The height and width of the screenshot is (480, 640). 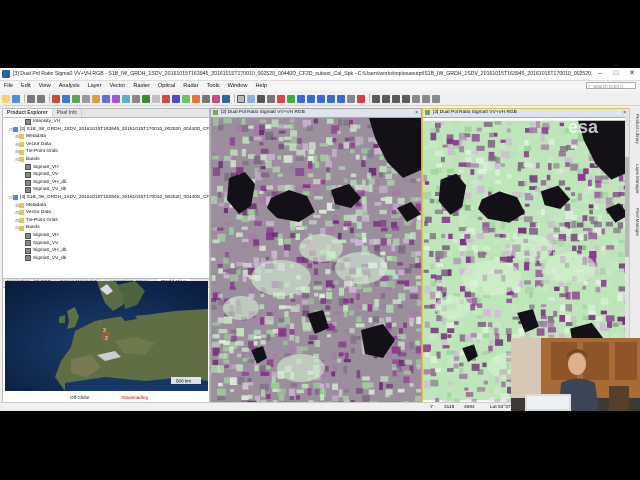 What do you see at coordinates (226, 98) in the screenshot?
I see `interferometry-icon` at bounding box center [226, 98].